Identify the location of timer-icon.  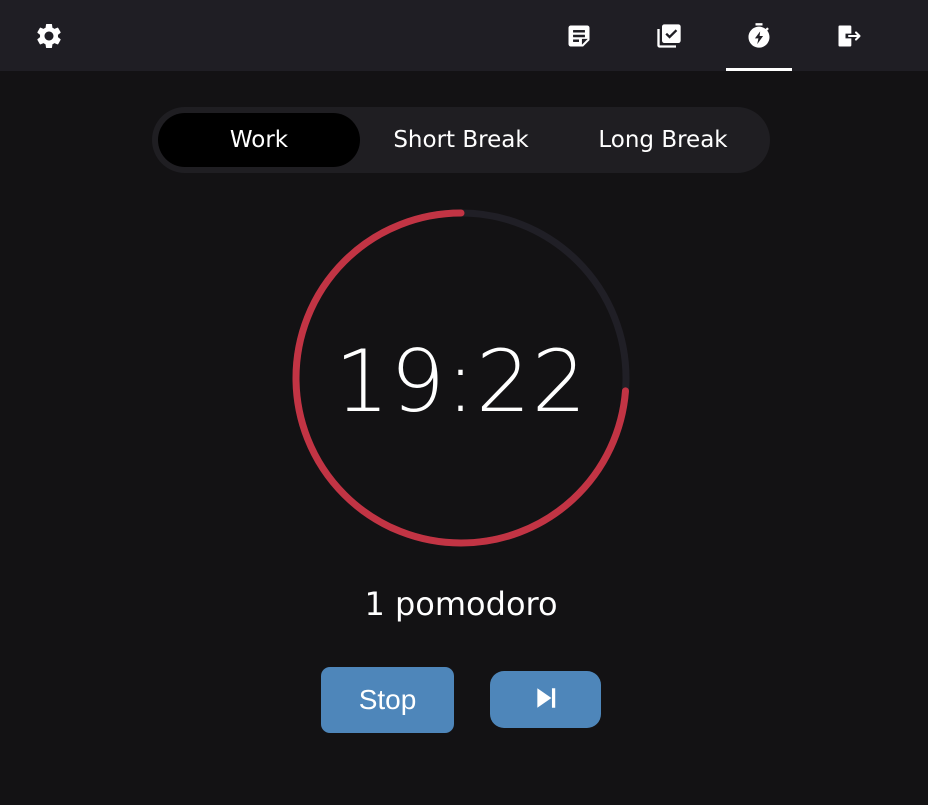
(759, 36).